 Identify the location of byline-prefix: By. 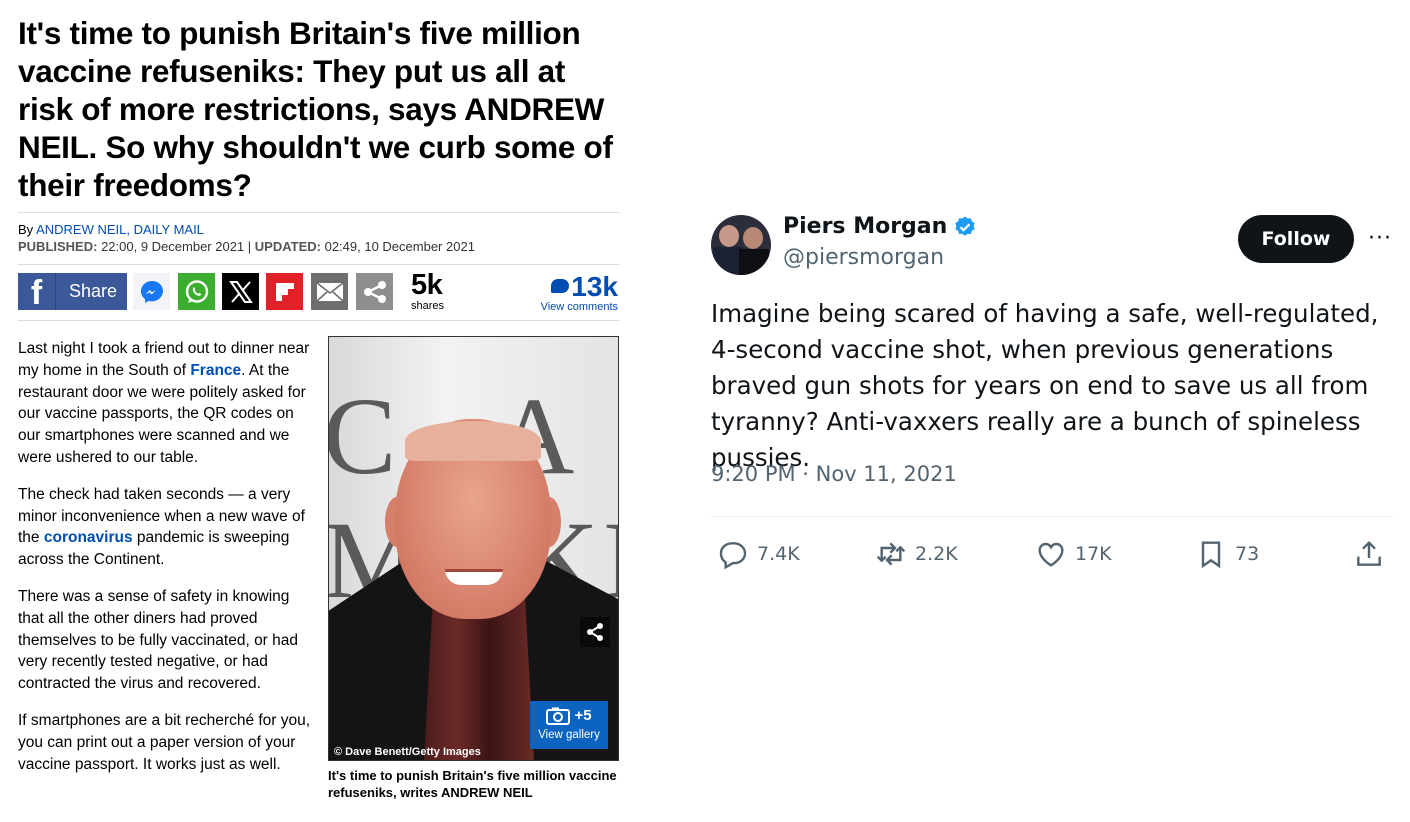
(27, 229).